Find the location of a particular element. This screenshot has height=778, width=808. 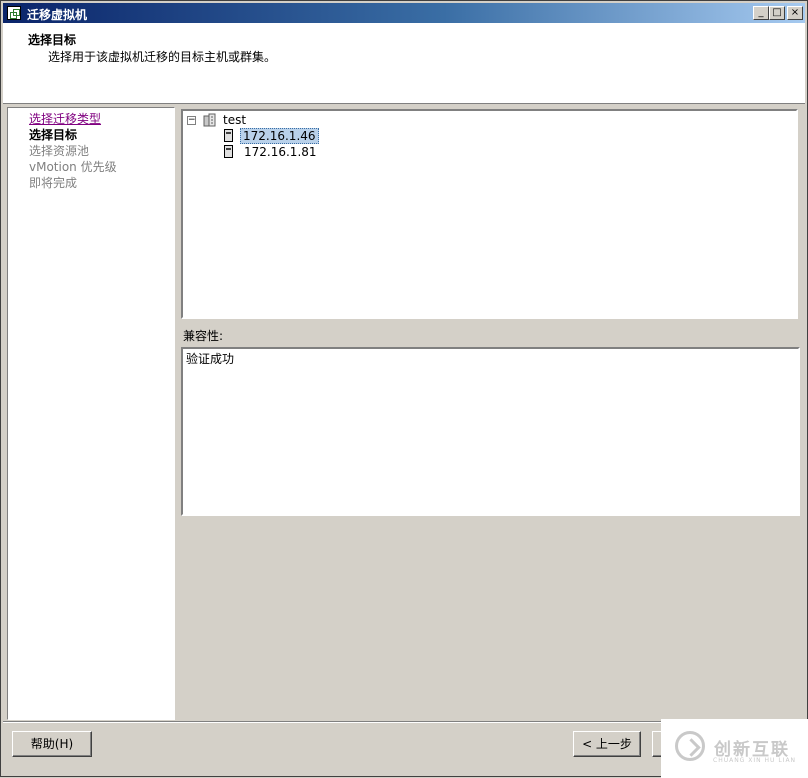

step-select-target: 选择目标 is located at coordinates (53, 135).